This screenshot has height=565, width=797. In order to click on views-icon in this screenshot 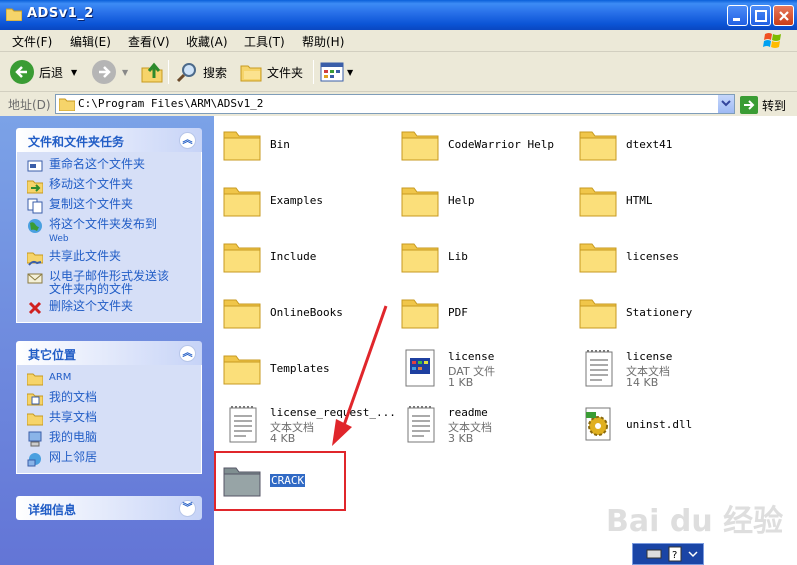, I will do `click(332, 72)`.